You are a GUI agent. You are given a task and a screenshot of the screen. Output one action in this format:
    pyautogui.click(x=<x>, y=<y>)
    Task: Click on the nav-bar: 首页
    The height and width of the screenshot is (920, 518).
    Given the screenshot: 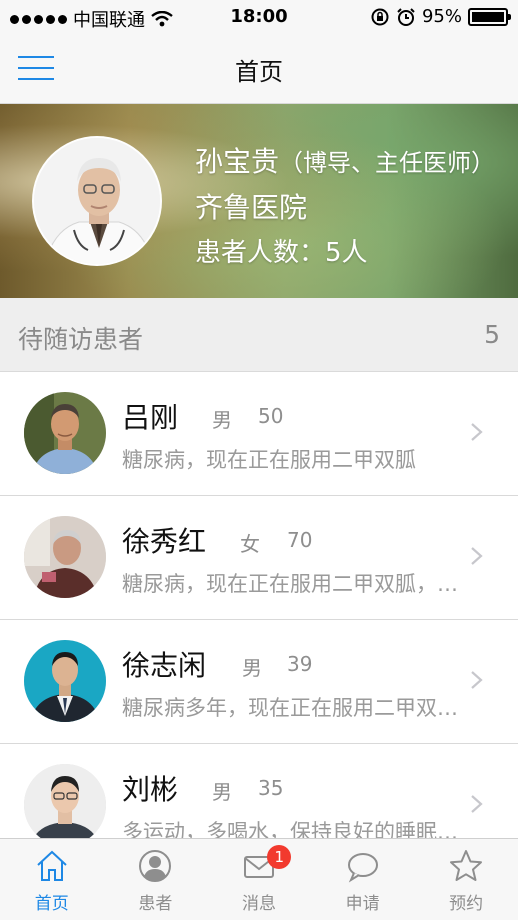 What is the action you would take?
    pyautogui.click(x=259, y=70)
    